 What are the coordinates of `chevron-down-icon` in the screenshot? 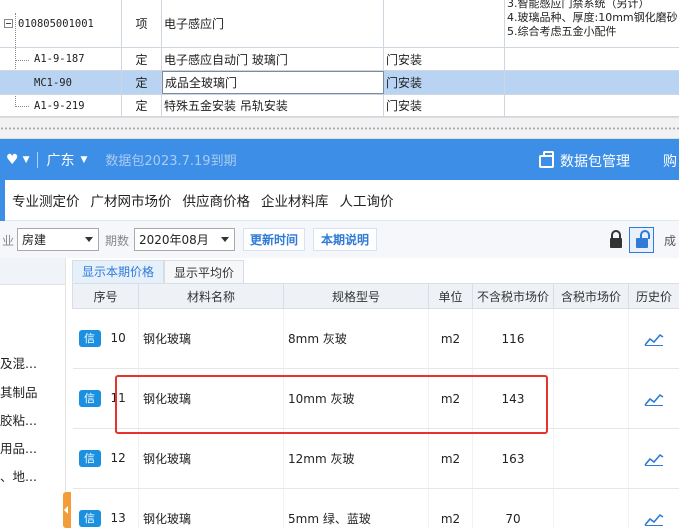 It's located at (89, 239).